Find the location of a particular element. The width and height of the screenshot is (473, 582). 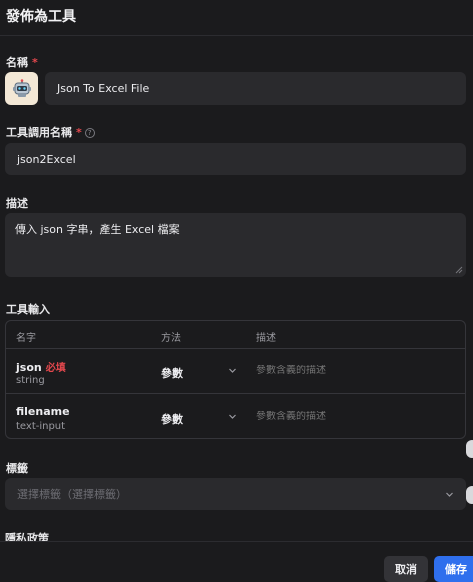

description-text: 傳入 json 字串，產生 Excel 檔案 is located at coordinates (97, 229).